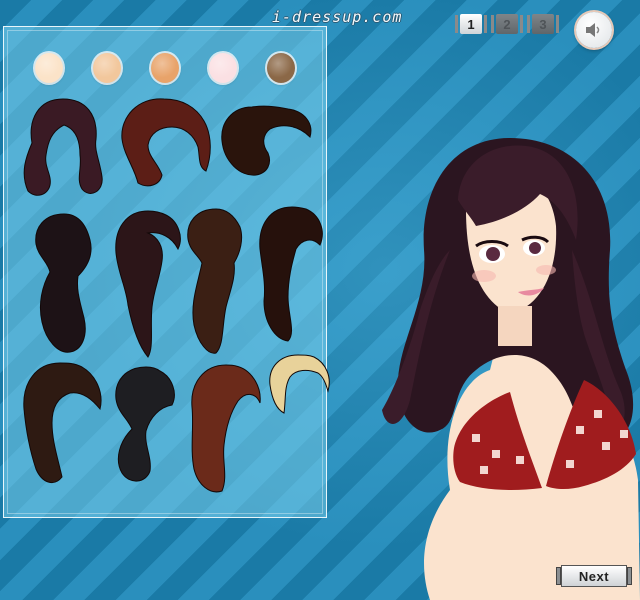  I want to click on sound-toggle-button, so click(594, 30).